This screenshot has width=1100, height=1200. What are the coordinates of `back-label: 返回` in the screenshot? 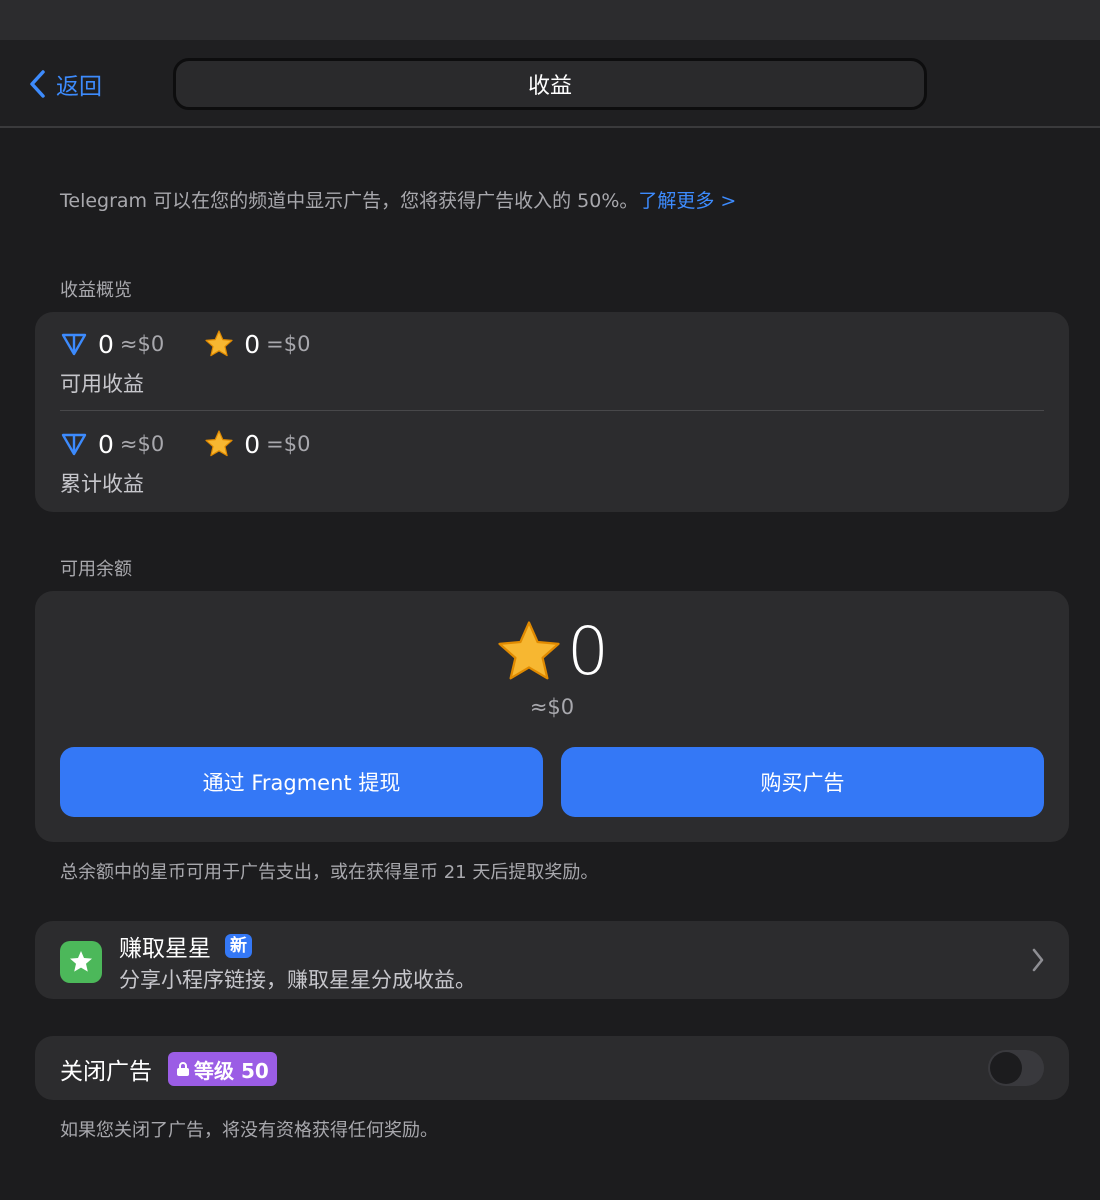 It's located at (79, 87).